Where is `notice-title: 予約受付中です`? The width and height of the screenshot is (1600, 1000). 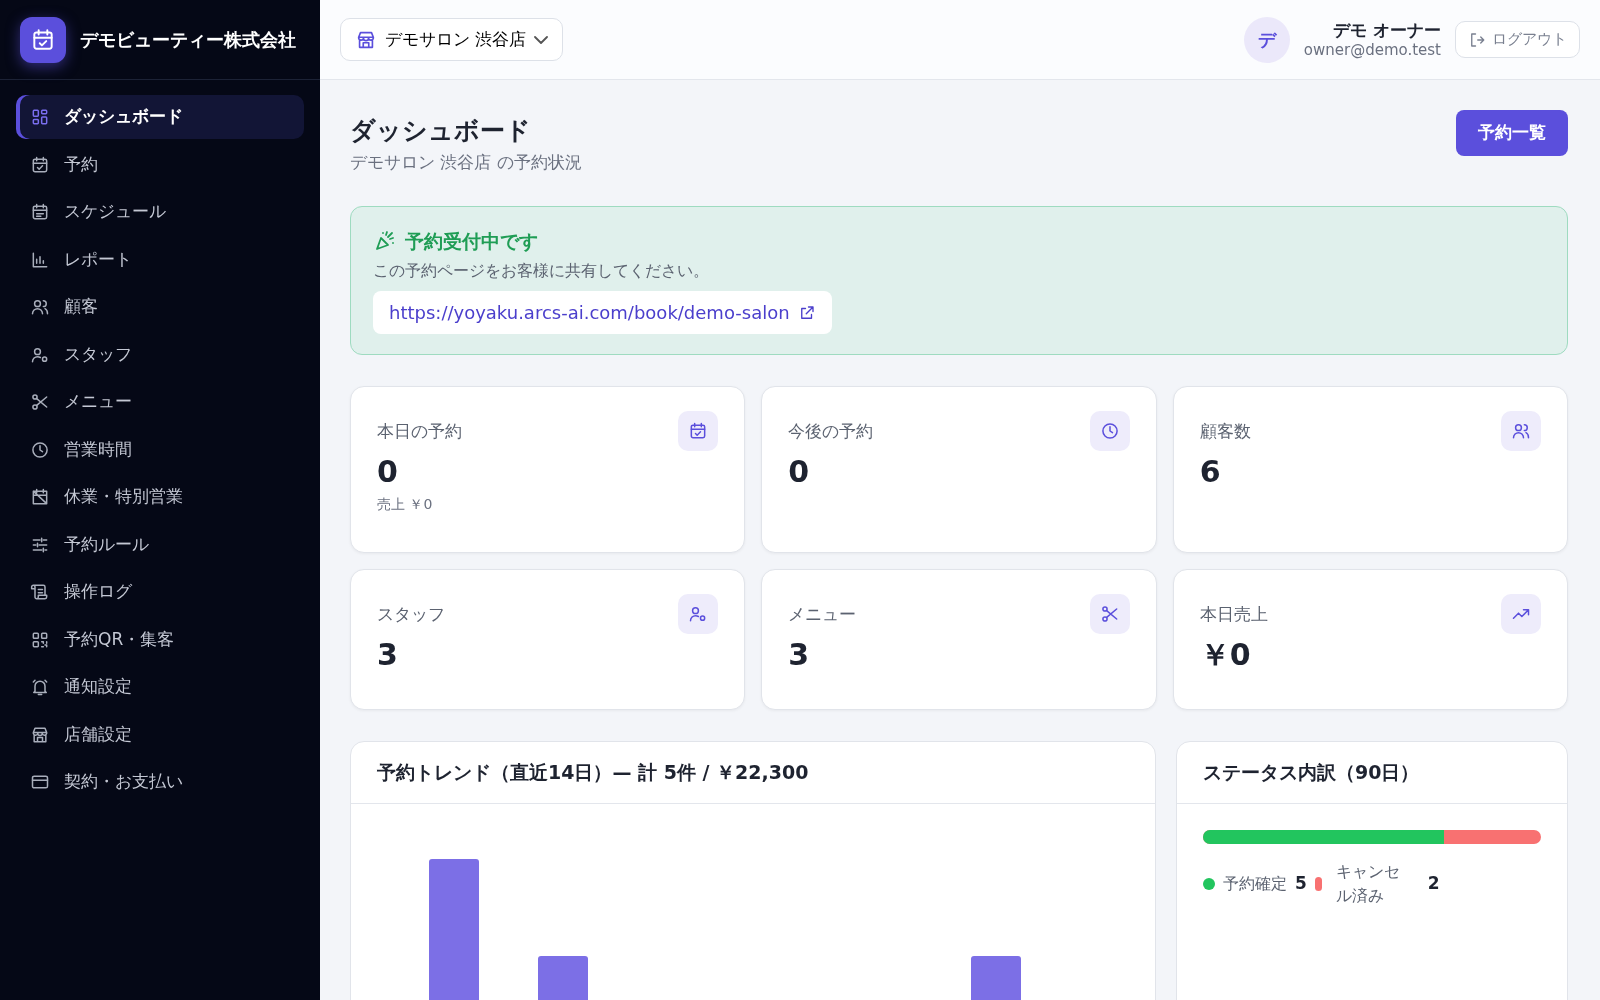 notice-title: 予約受付中です is located at coordinates (471, 241).